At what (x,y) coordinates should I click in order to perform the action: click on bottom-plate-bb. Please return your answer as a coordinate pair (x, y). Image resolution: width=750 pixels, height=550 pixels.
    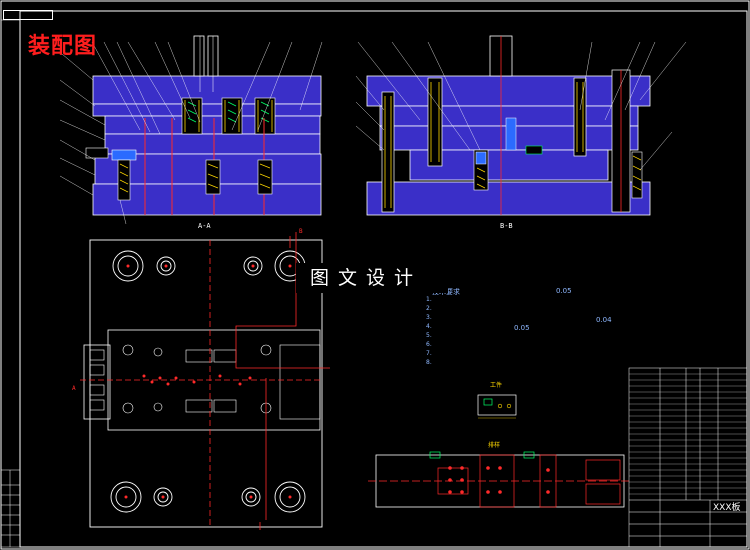
    Looking at the image, I should click on (508, 198).